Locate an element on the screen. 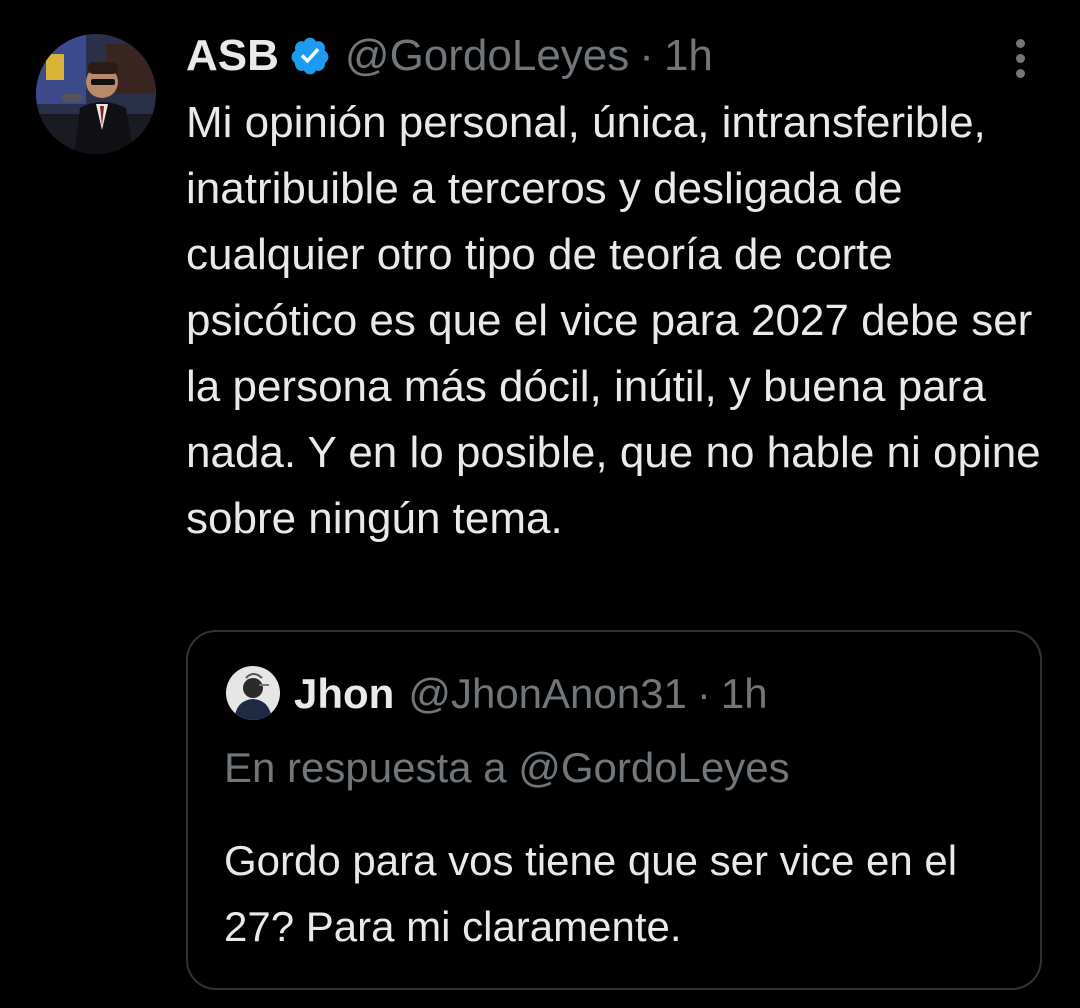 This screenshot has height=1008, width=1080. quoted-author-avatar is located at coordinates (253, 693).